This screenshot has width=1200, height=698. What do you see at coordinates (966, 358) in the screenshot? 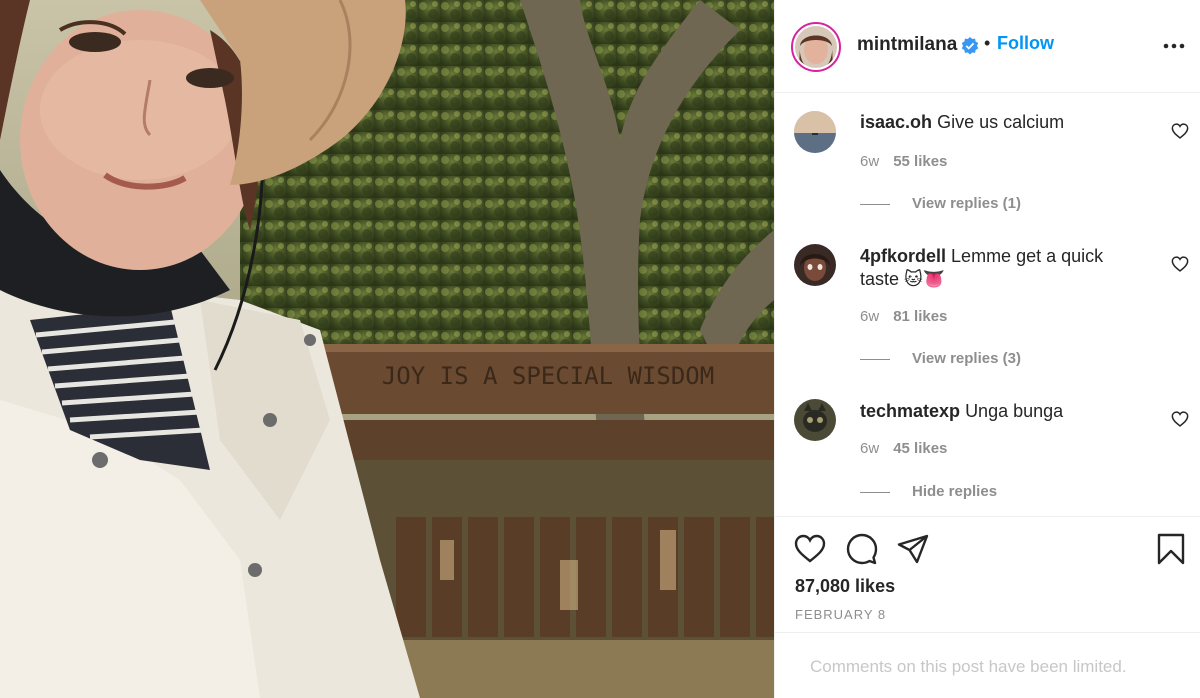
I see `replies-label: View replies (3)` at bounding box center [966, 358].